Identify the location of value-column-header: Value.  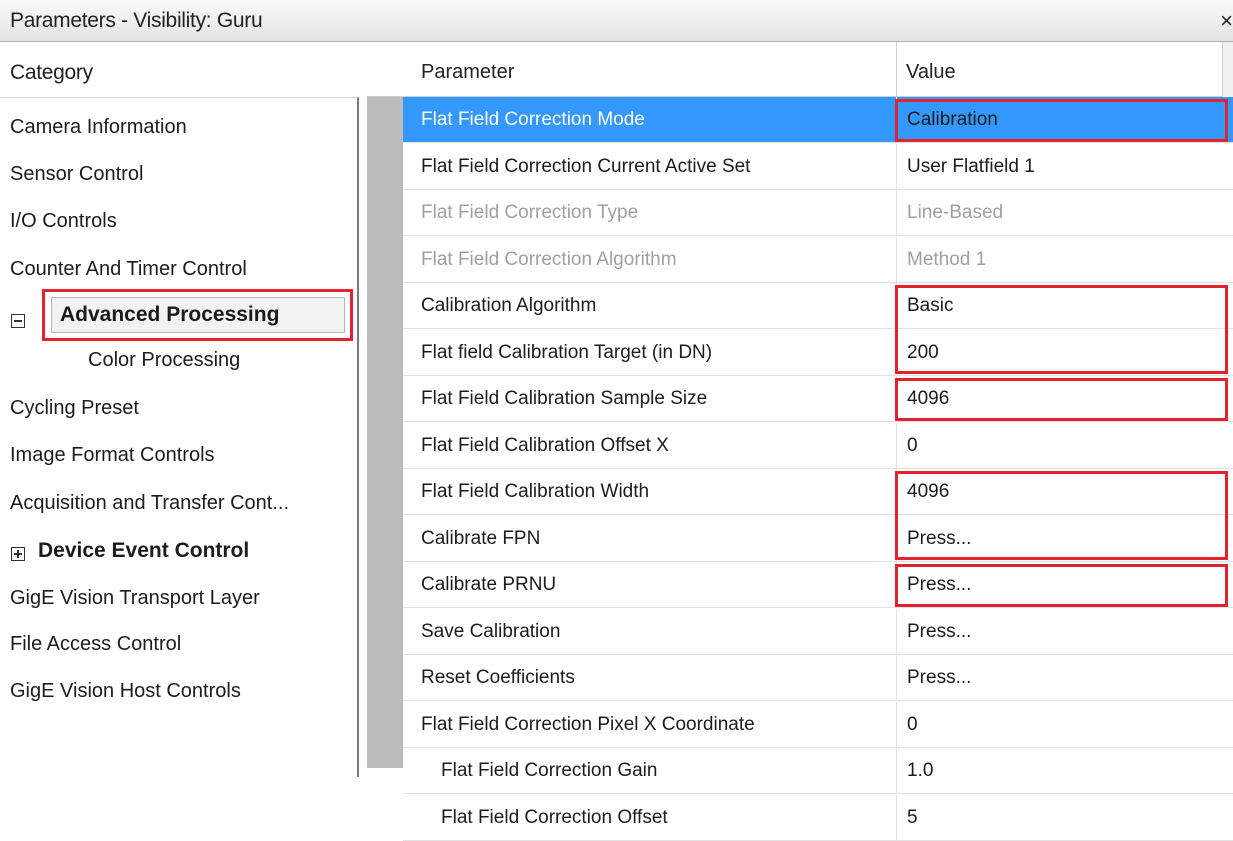
(931, 72).